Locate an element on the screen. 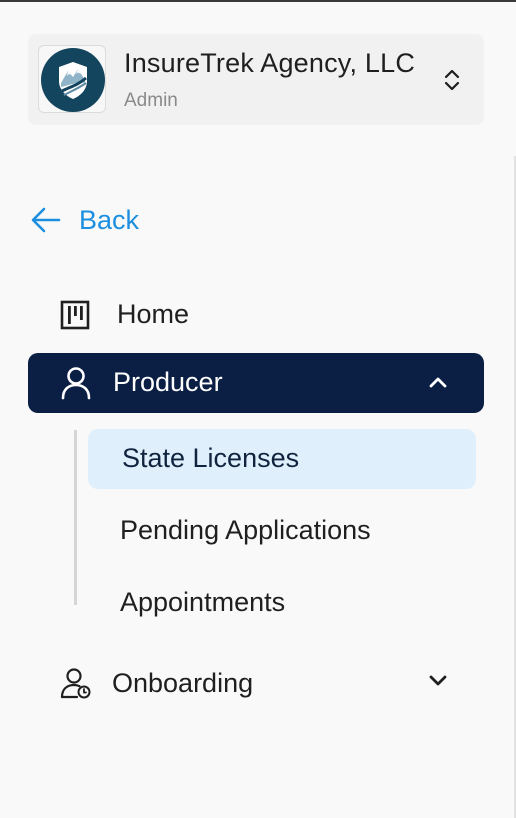  nav-subitem-state-licenses: State Licenses is located at coordinates (282, 459).